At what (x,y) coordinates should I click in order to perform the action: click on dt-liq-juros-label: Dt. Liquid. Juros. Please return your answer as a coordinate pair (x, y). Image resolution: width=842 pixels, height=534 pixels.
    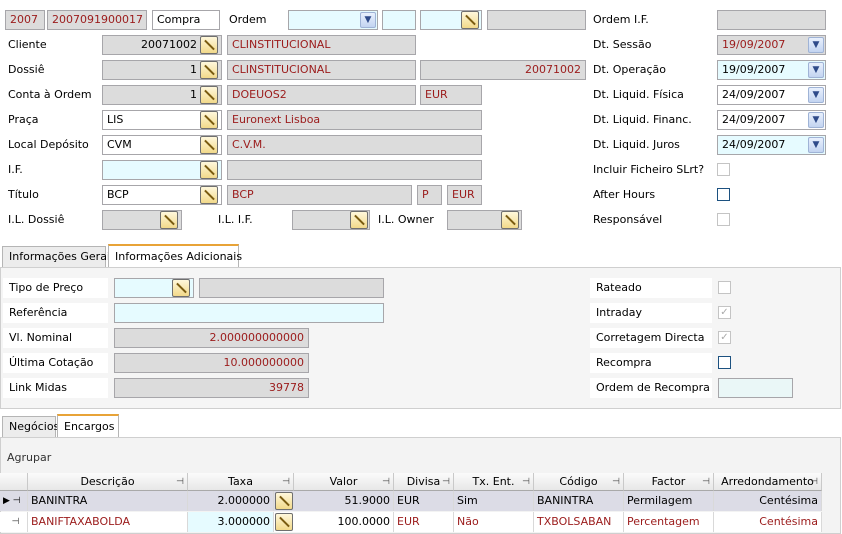
    Looking at the image, I should click on (636, 144).